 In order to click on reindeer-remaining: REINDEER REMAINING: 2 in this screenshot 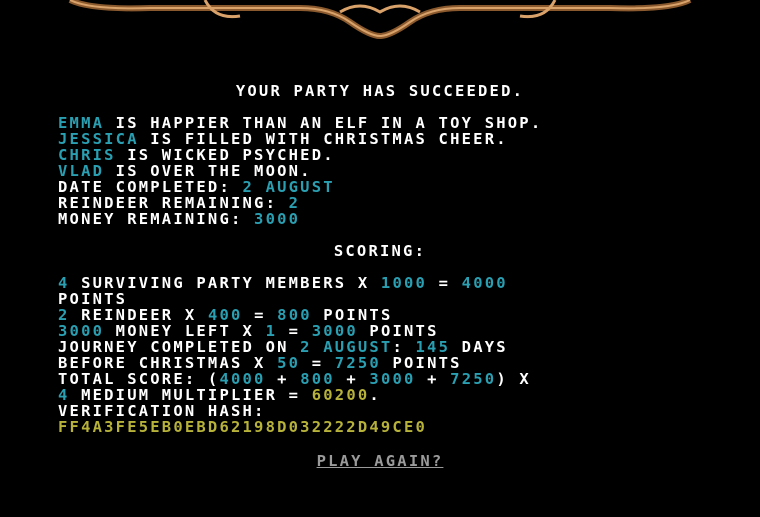, I will do `click(179, 203)`.